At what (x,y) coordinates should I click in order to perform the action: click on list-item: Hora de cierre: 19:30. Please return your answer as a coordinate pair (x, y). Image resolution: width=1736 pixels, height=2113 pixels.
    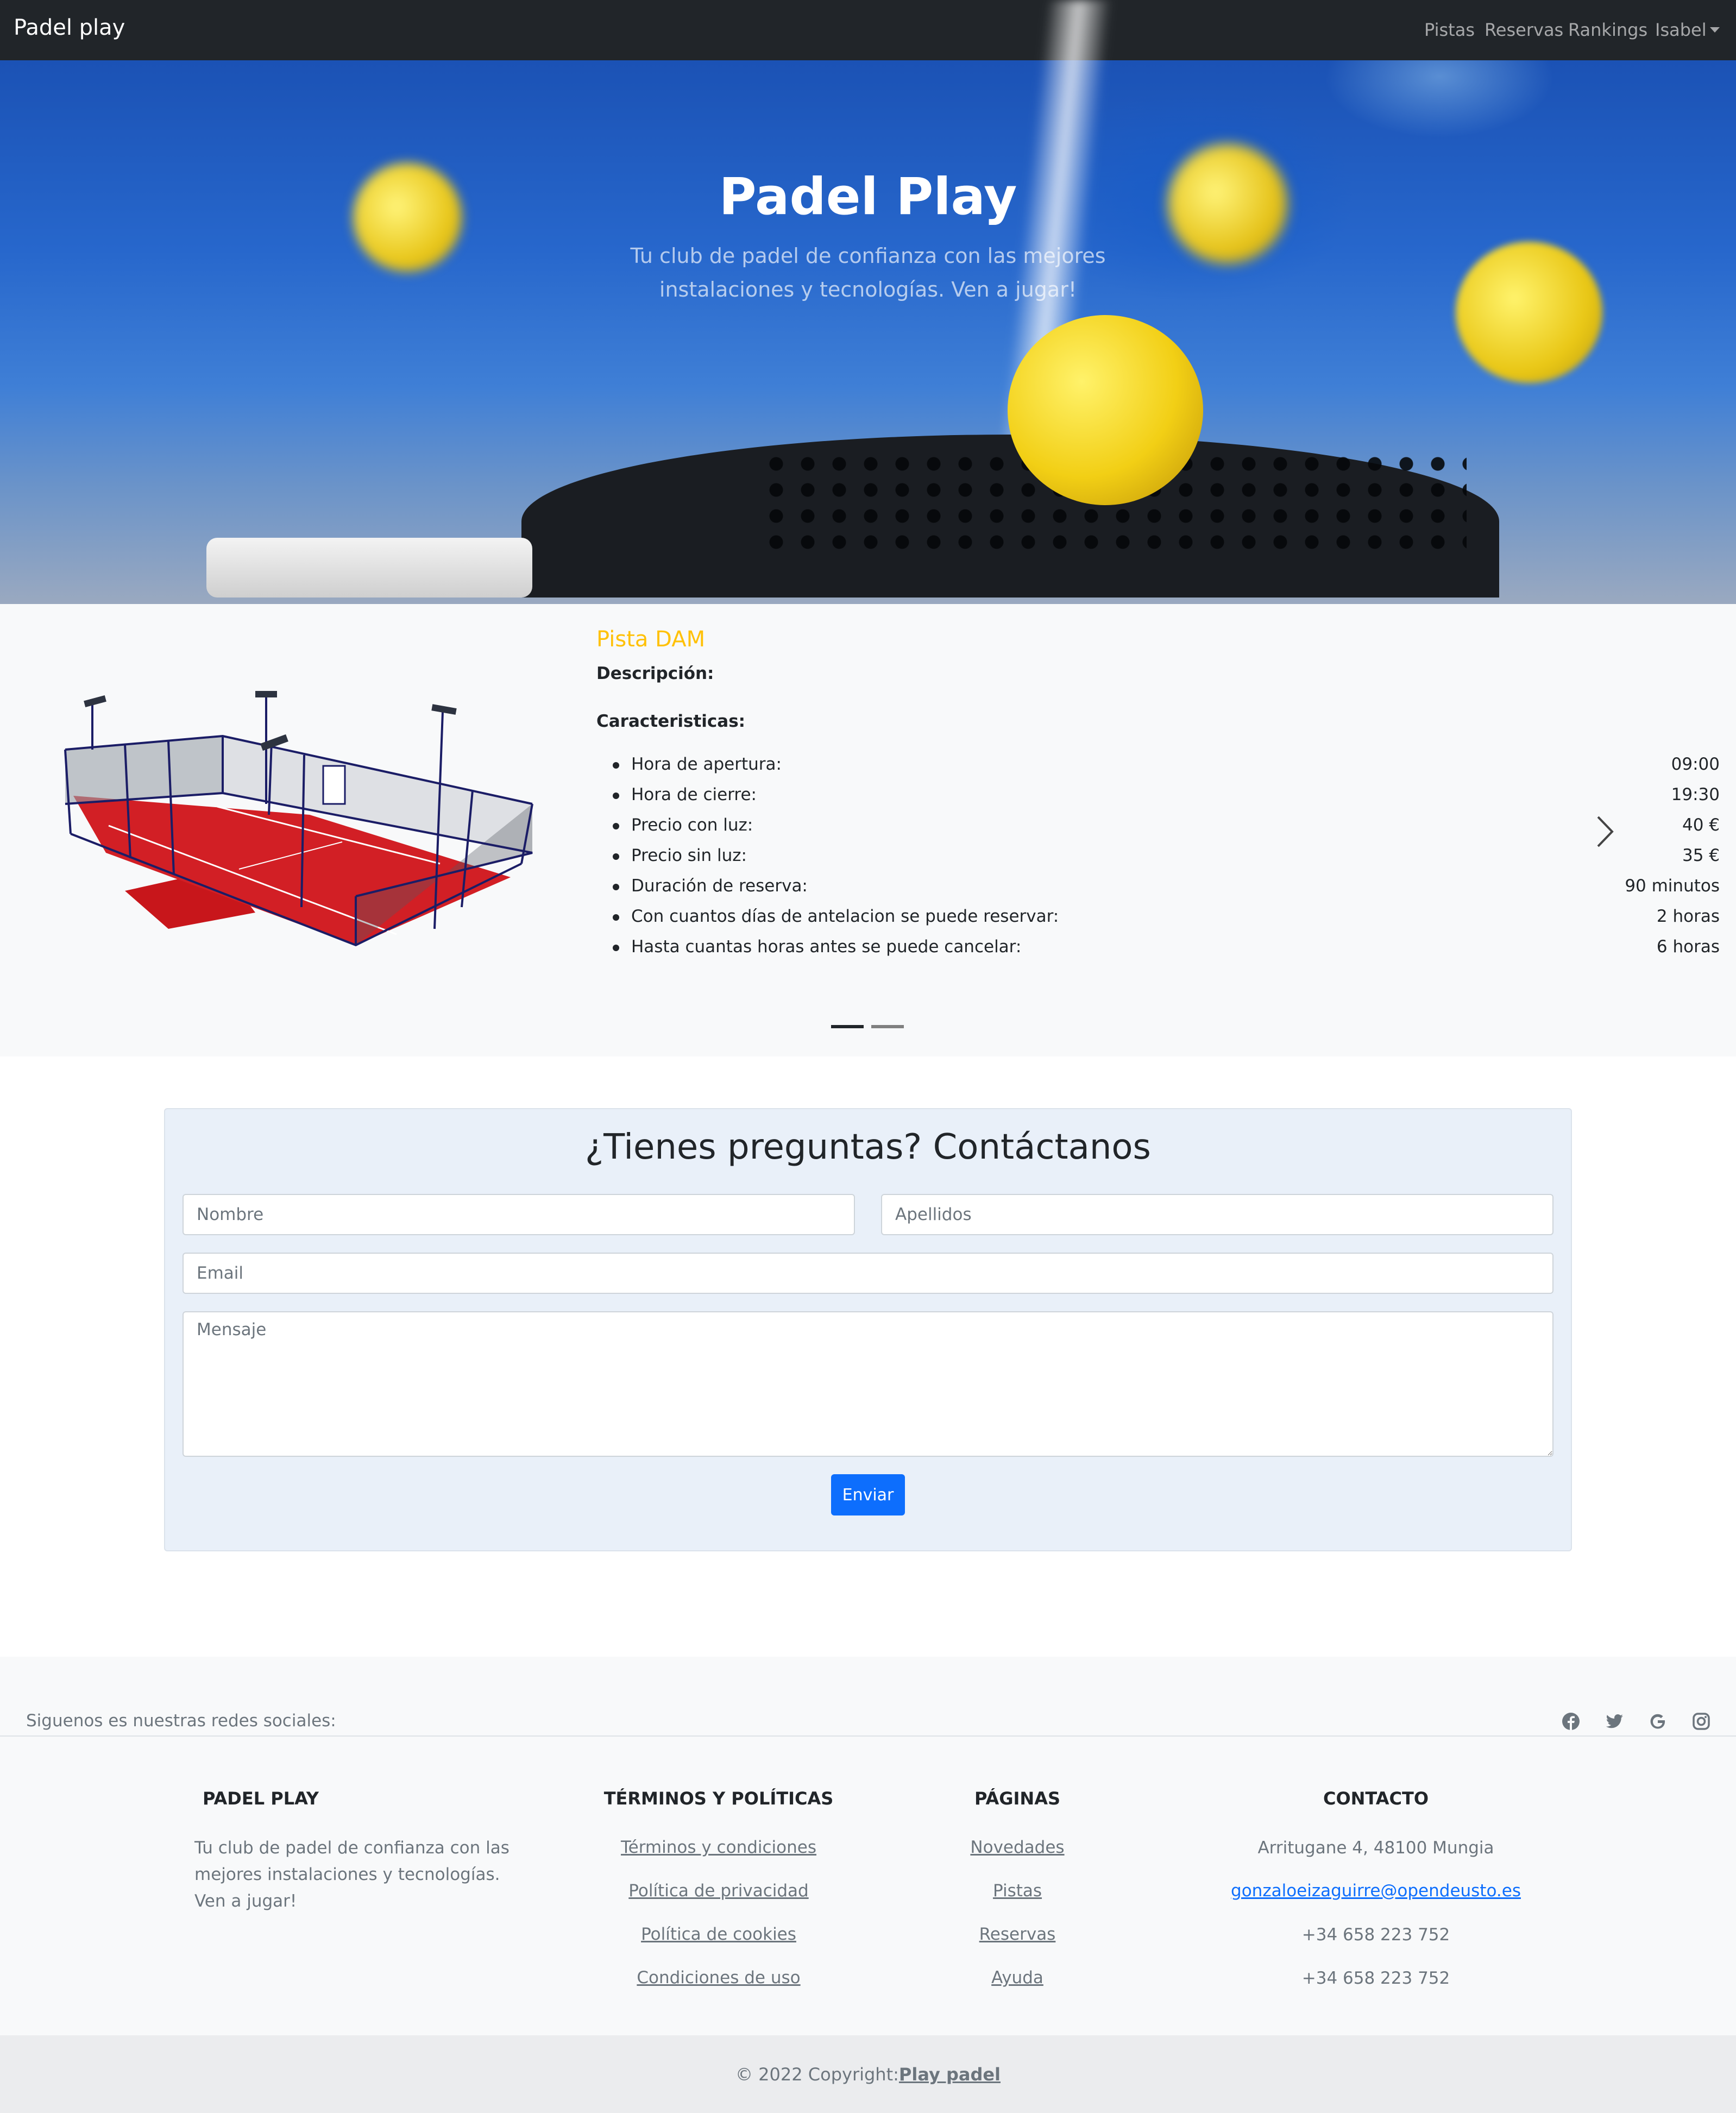
    Looking at the image, I should click on (1158, 798).